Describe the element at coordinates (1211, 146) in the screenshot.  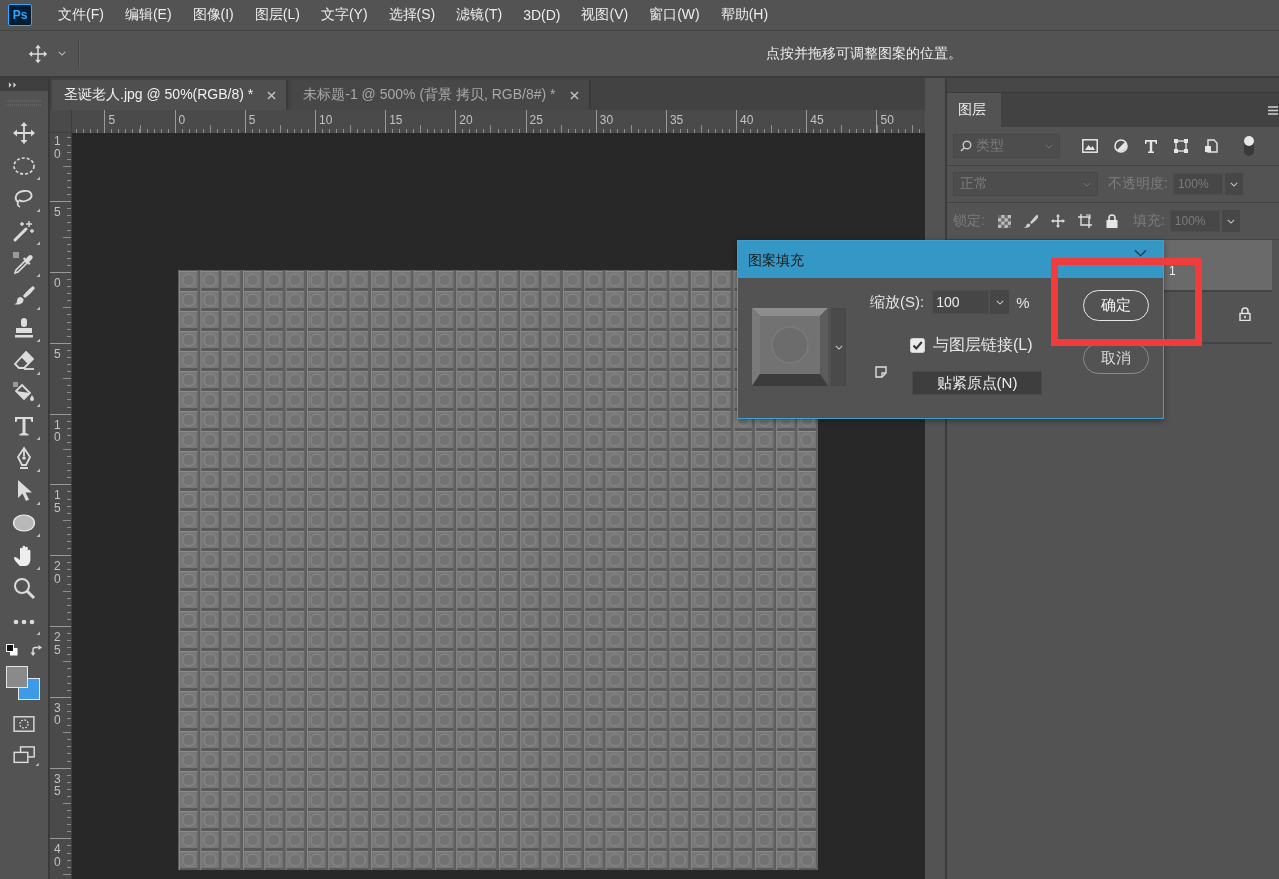
I see `document-icon` at that location.